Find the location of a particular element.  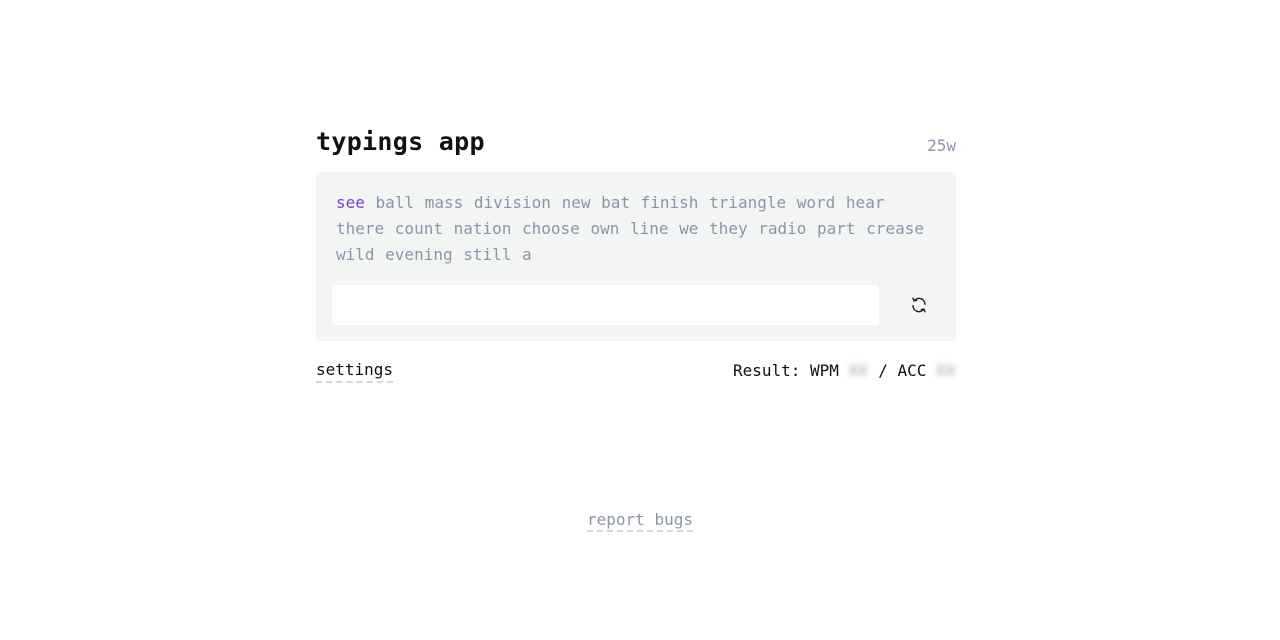

result-separator: / ACC is located at coordinates (902, 370).